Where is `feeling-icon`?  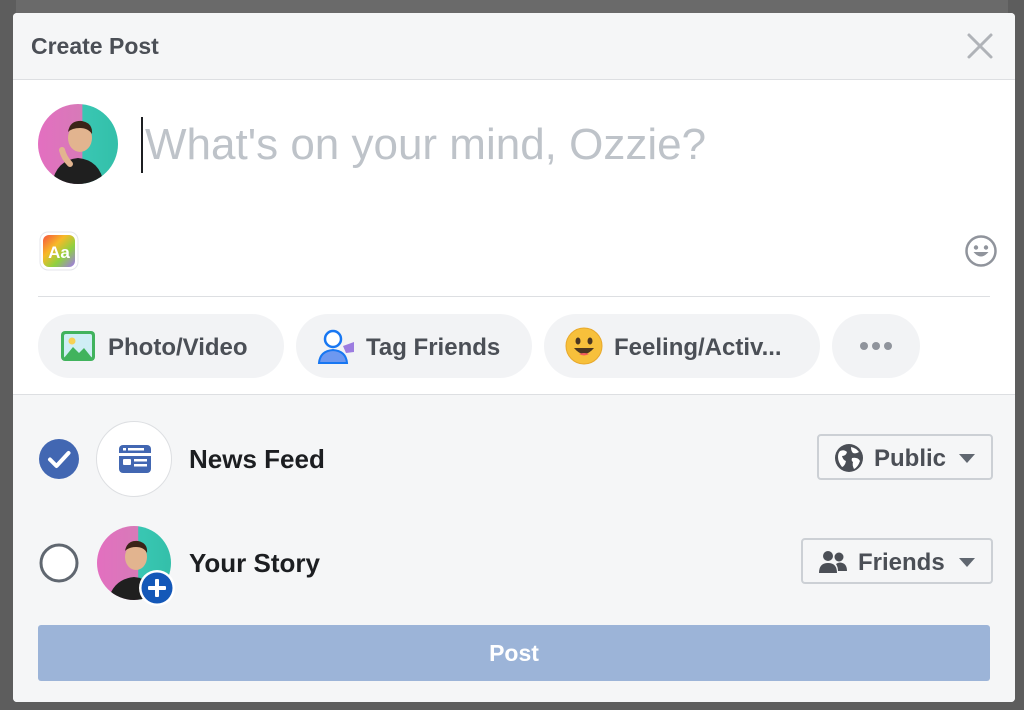
feeling-icon is located at coordinates (584, 346).